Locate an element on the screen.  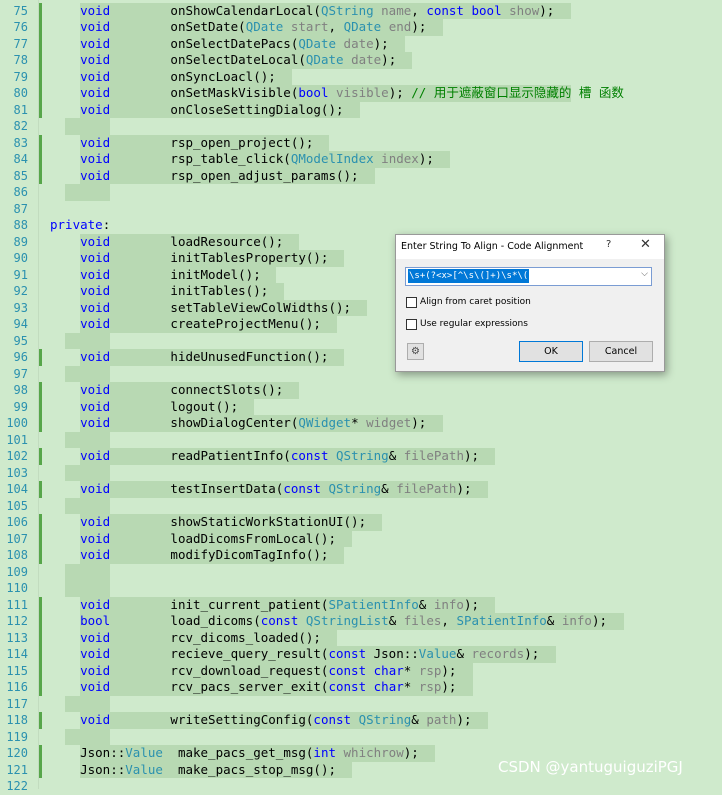
code-token: QString is located at coordinates (362, 455).